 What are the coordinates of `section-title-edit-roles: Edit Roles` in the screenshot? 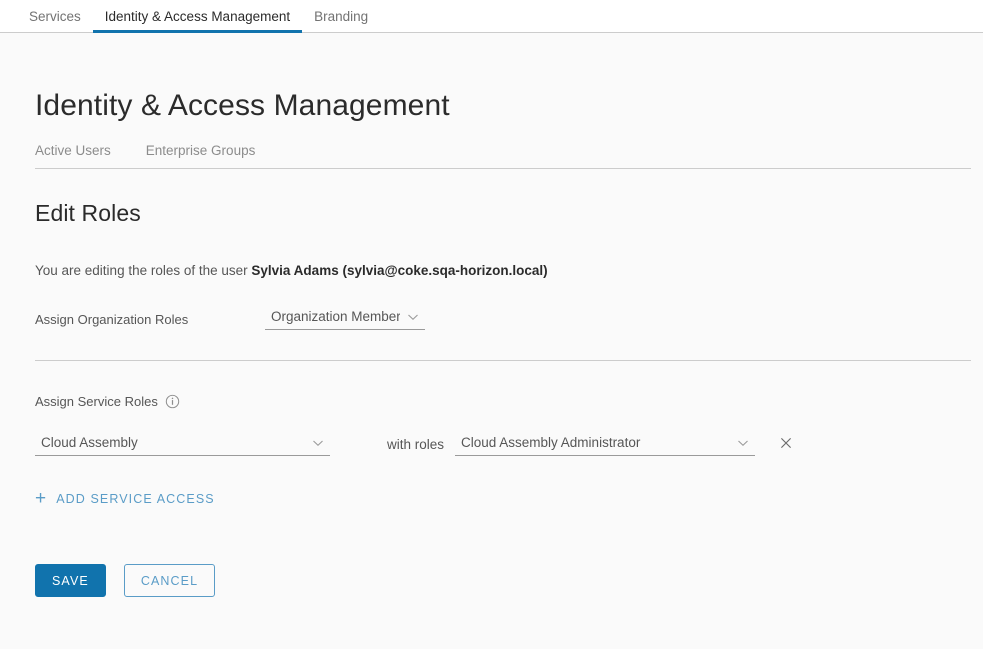 It's located at (88, 213).